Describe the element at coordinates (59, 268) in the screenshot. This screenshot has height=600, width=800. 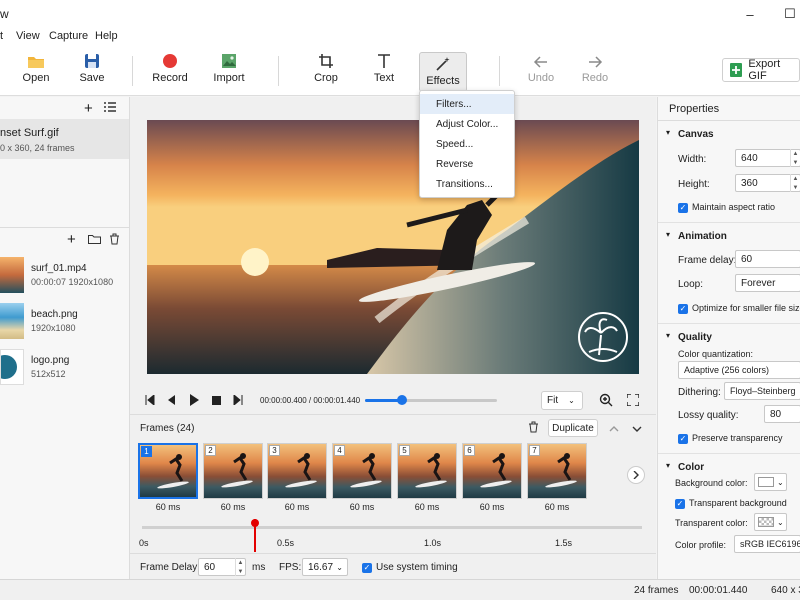
I see `media-name: surf_01.mp4` at that location.